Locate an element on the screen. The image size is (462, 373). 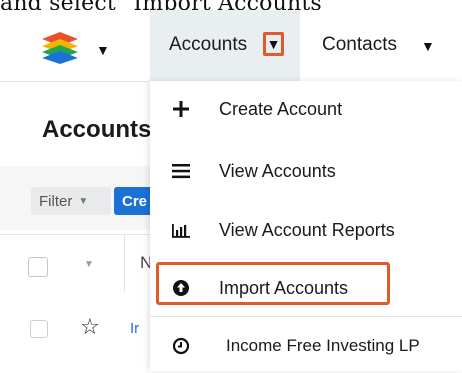
filter-caret-icon: ▼ is located at coordinates (83, 201).